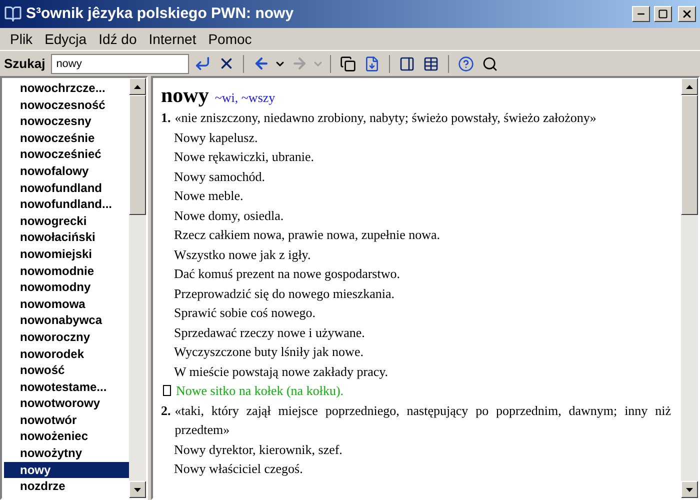 Image resolution: width=700 pixels, height=500 pixels. I want to click on example-sentence: Przeprowadzić się do nowego mieszkania., so click(284, 293).